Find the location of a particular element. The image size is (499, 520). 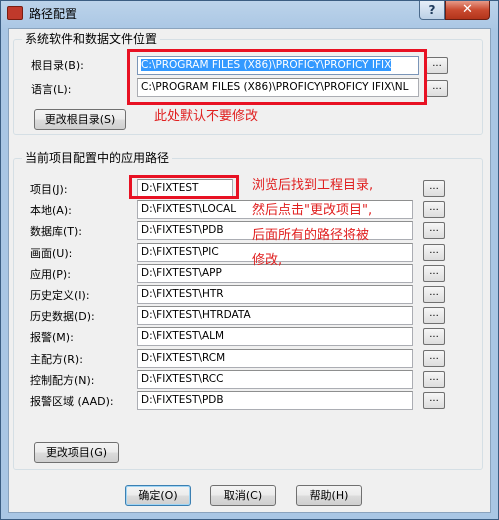

project-path-field: D:\FIXTEST\HTRDATA is located at coordinates (275, 315).